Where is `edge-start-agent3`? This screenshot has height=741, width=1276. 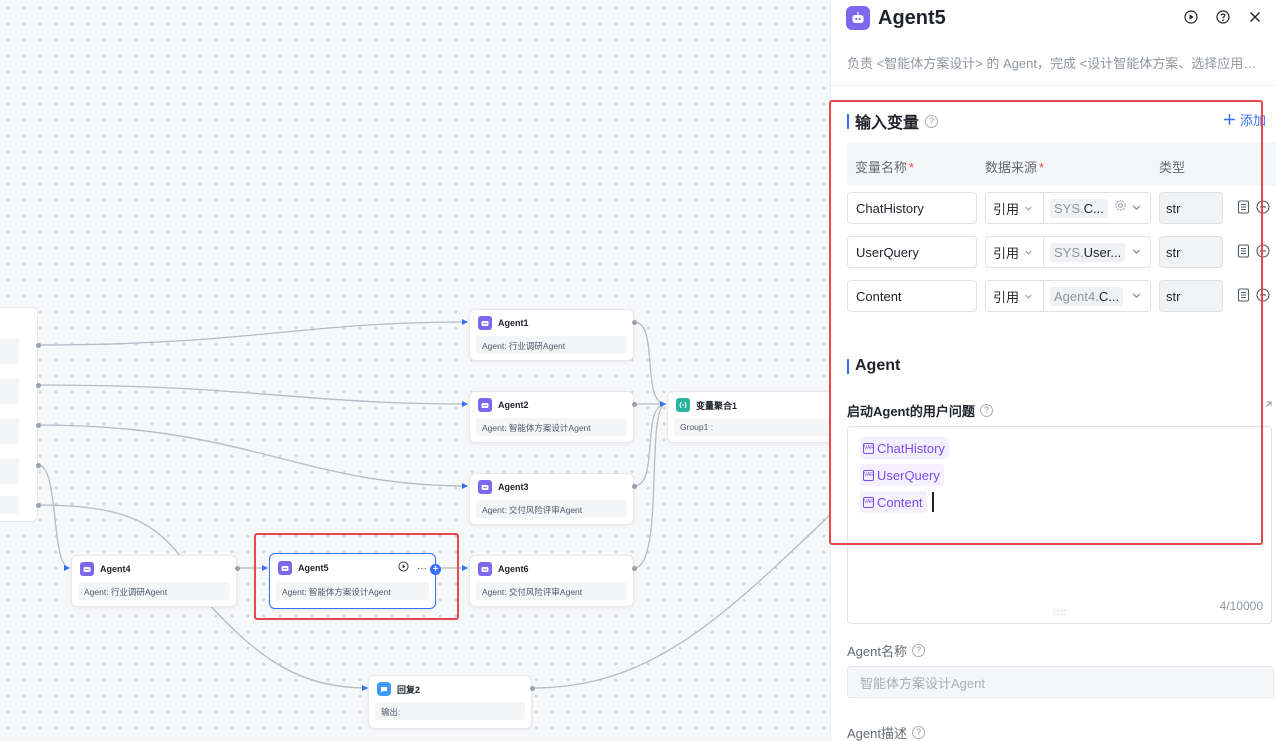
edge-start-agent3 is located at coordinates (253, 455).